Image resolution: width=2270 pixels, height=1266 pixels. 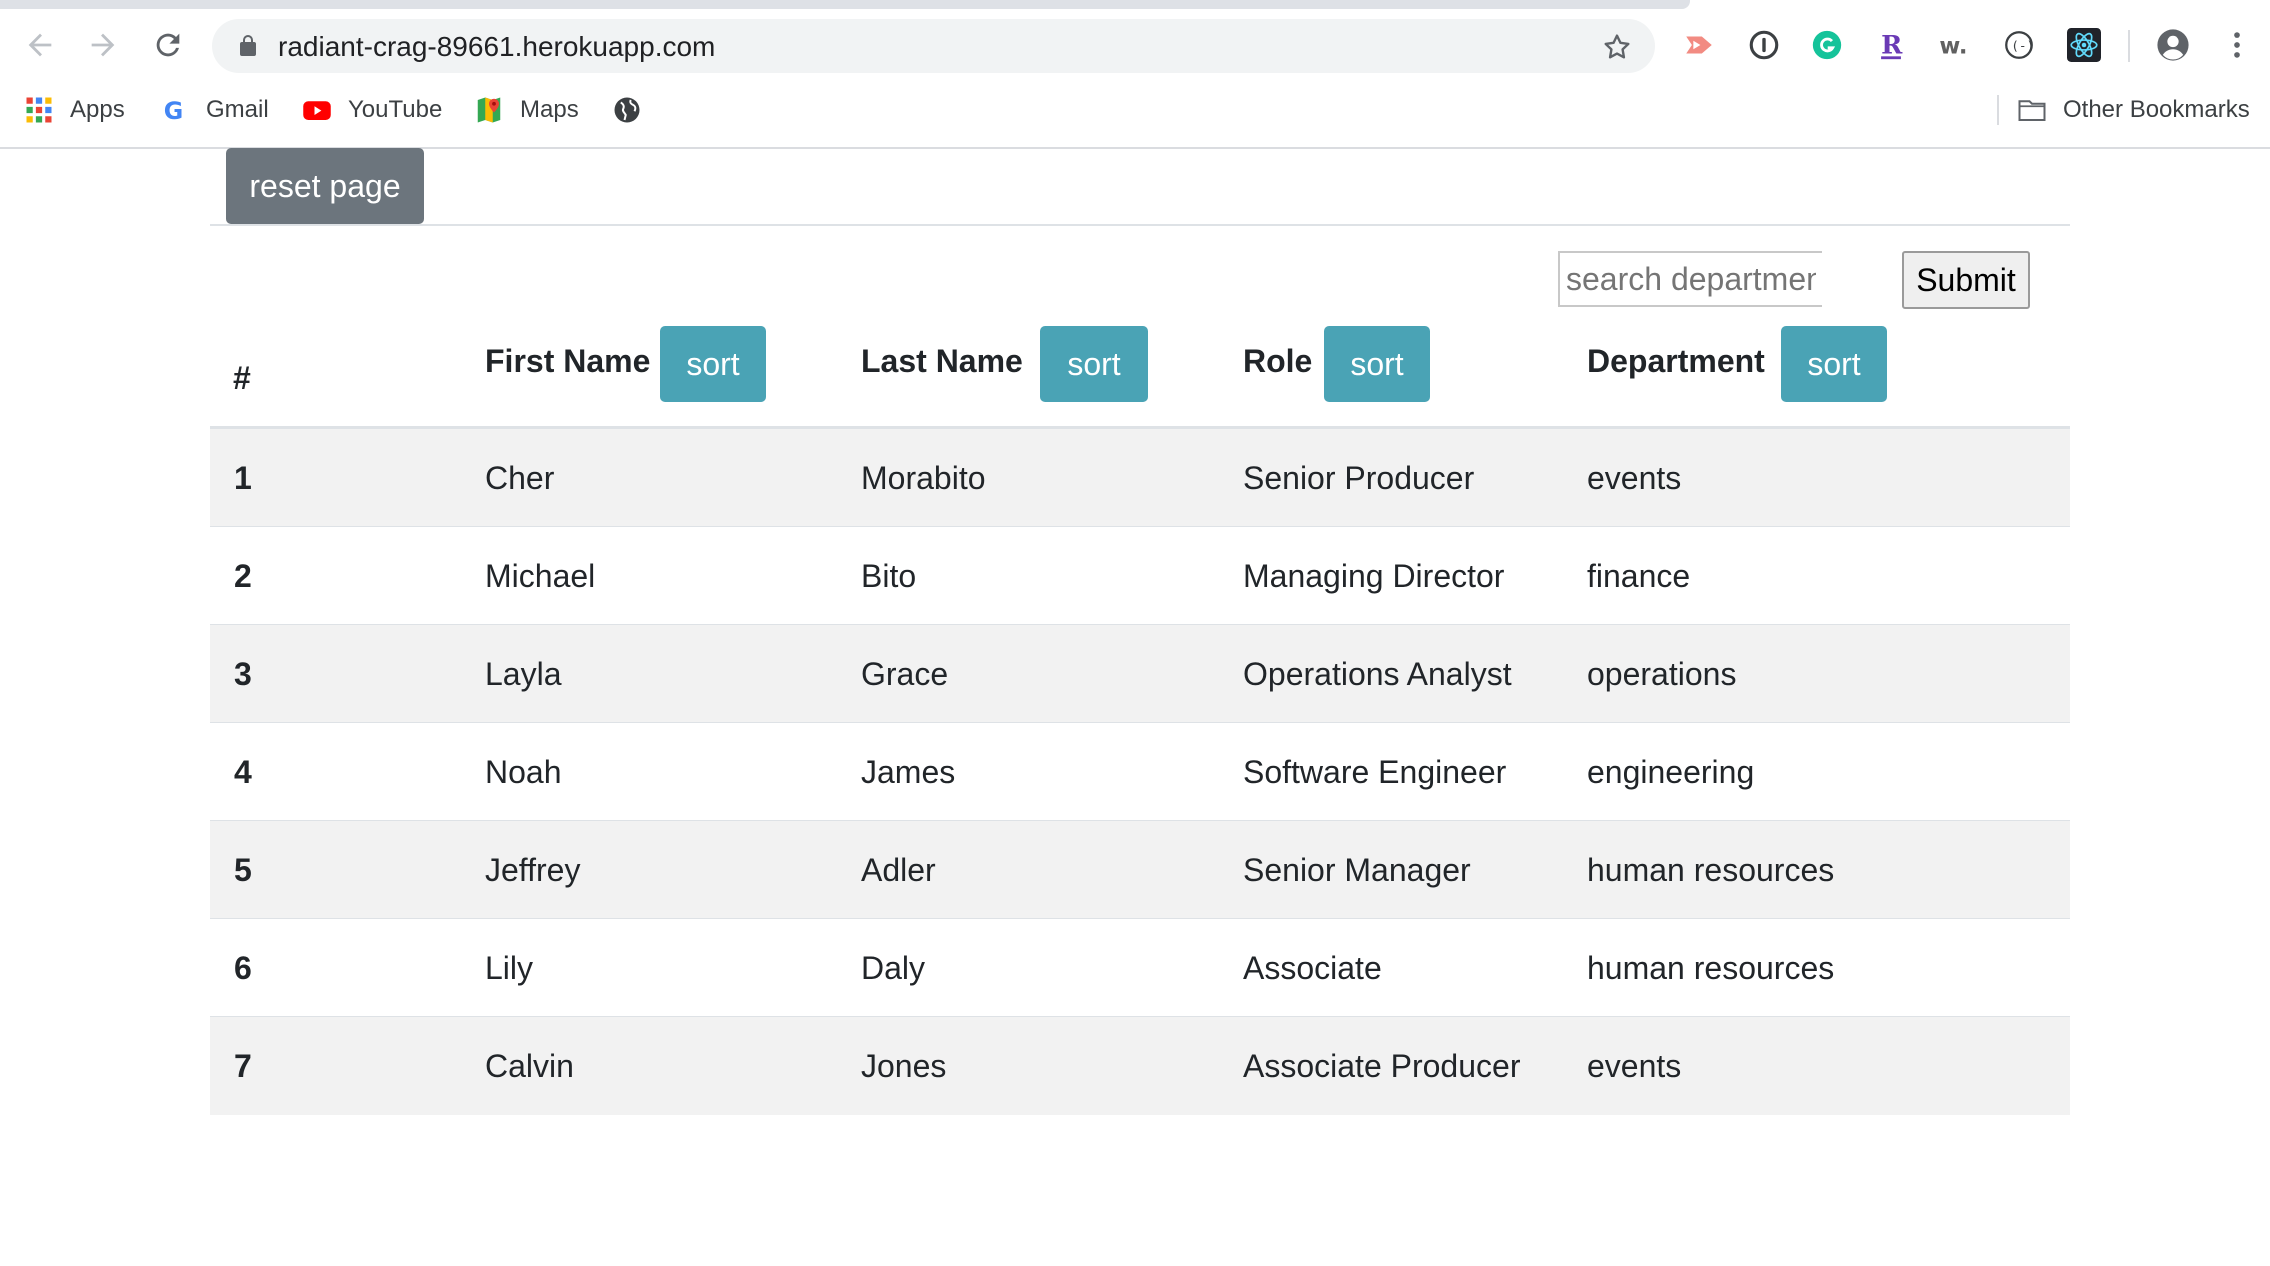 I want to click on column-header-department: Department, so click(x=1676, y=361).